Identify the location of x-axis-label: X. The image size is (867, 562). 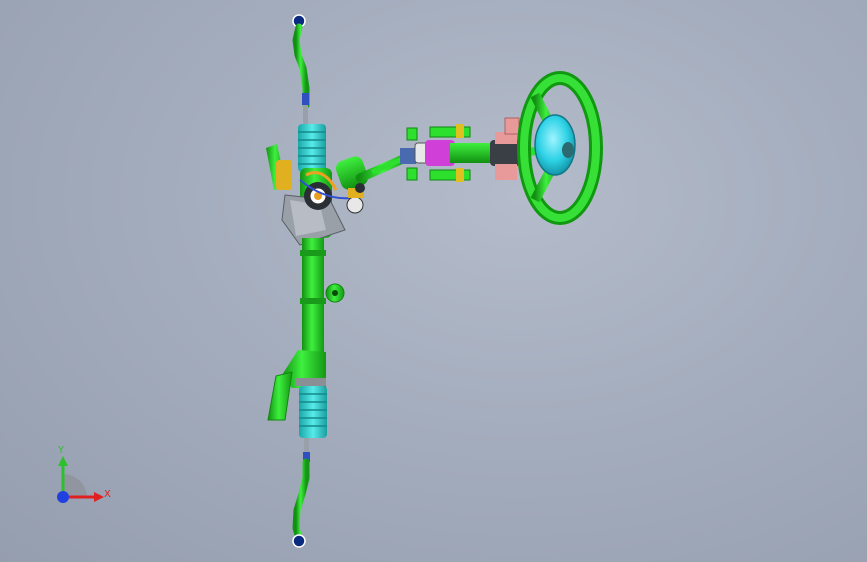
(107, 494).